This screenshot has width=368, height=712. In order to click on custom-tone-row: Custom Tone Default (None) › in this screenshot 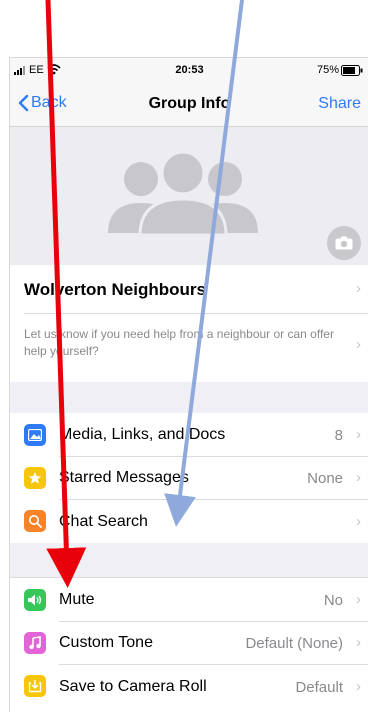, I will do `click(189, 643)`.